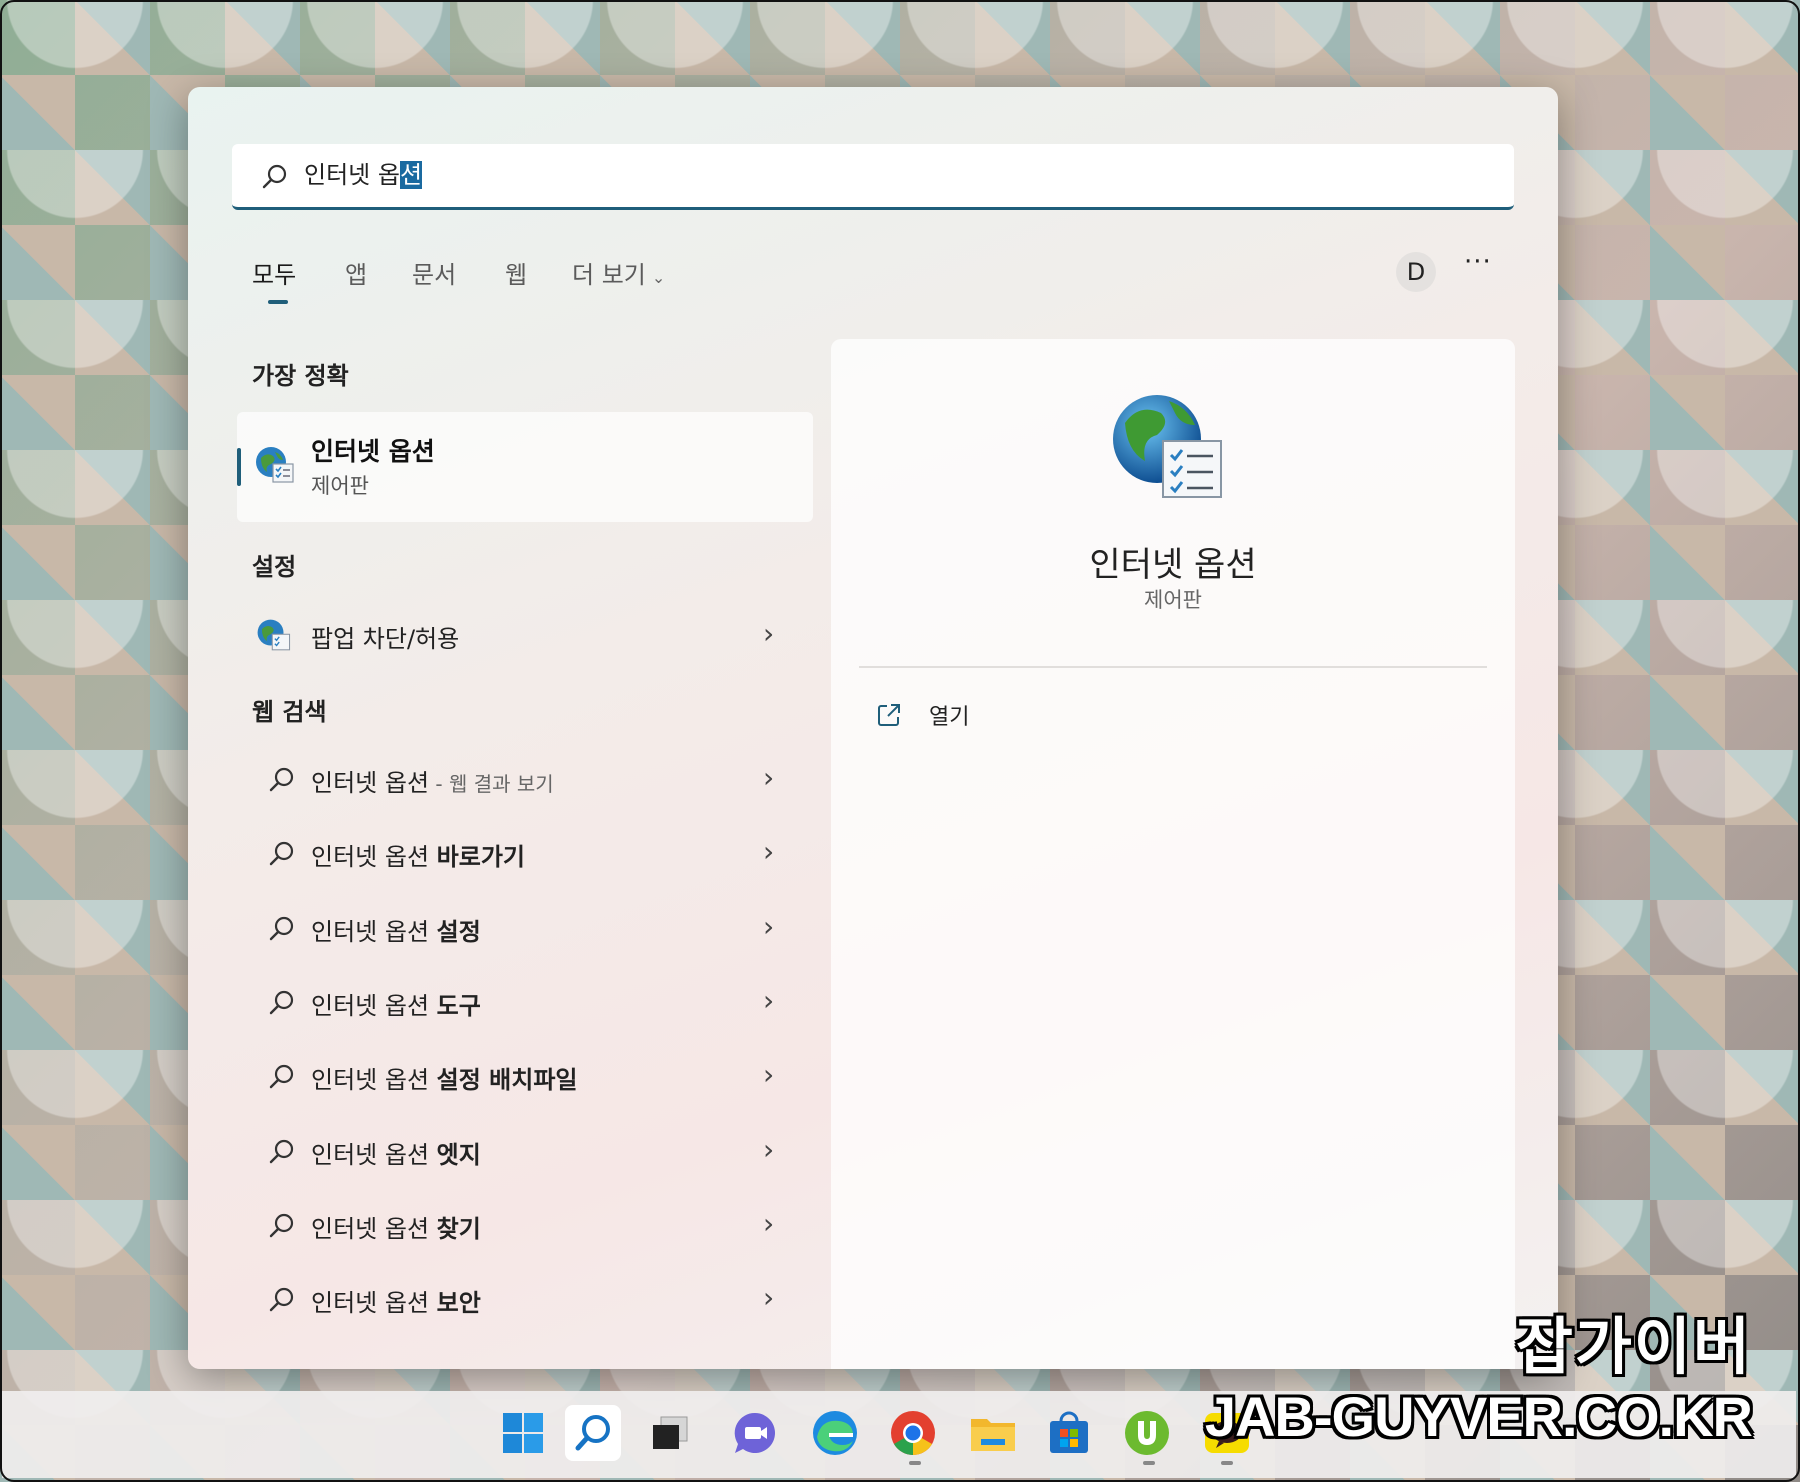 Image resolution: width=1800 pixels, height=1482 pixels. What do you see at coordinates (525, 1152) in the screenshot?
I see `web-result-item: 인터넷 옵션 엣지 ›` at bounding box center [525, 1152].